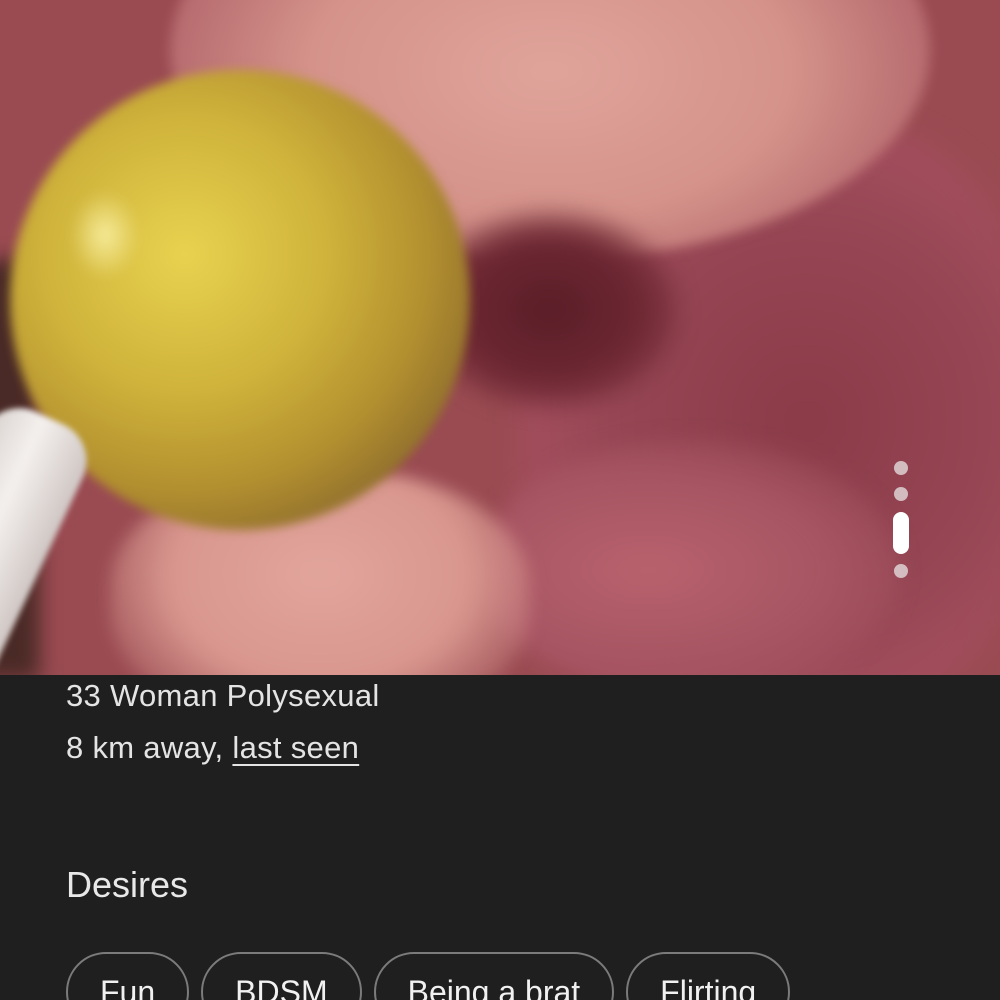 The image size is (1000, 1000). What do you see at coordinates (901, 533) in the screenshot?
I see `carousel-dot-active` at bounding box center [901, 533].